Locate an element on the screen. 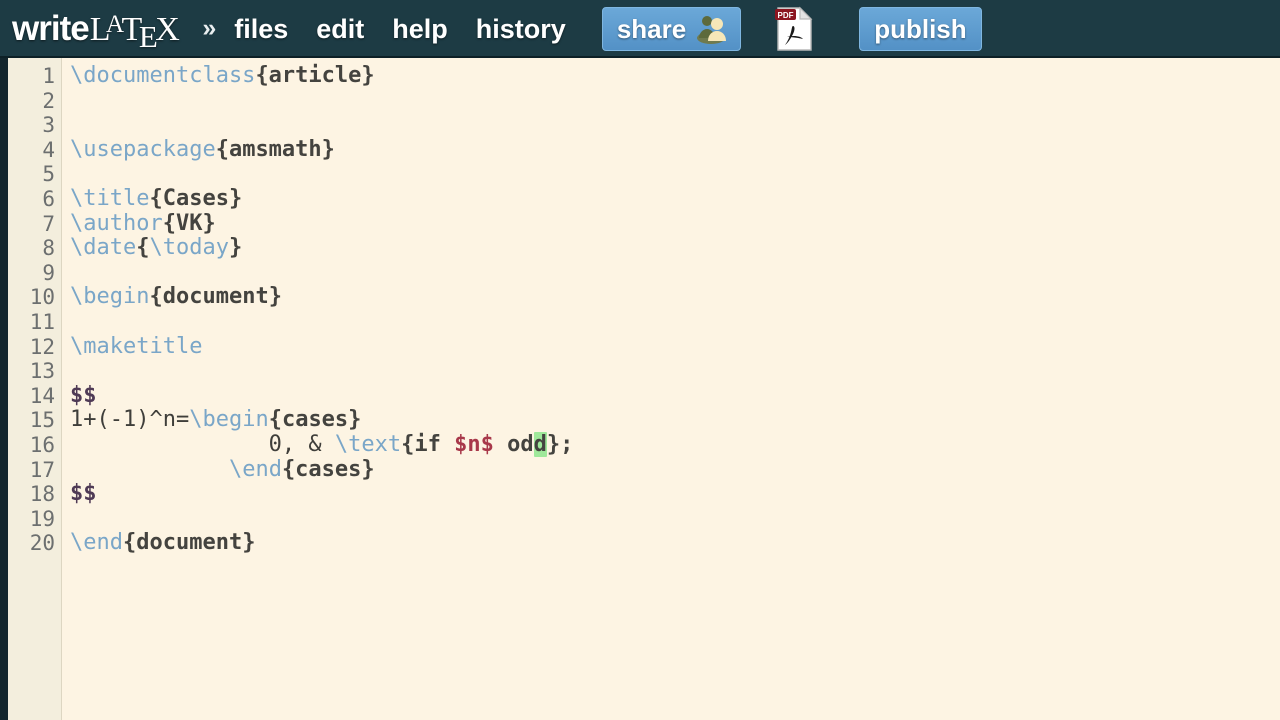 This screenshot has height=720, width=1280. logo-letter-a: A is located at coordinates (114, 24).